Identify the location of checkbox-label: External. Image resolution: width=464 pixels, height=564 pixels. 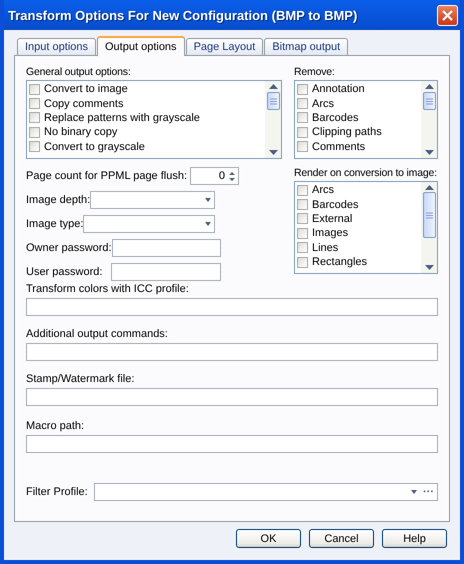
(332, 218).